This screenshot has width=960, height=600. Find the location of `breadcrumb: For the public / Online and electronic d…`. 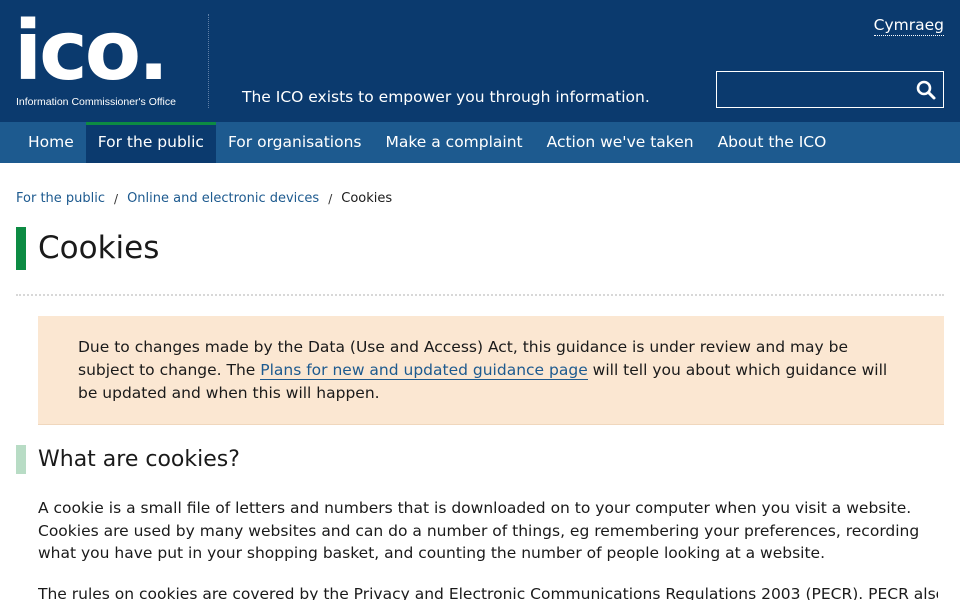

breadcrumb: For the public / Online and electronic d… is located at coordinates (204, 198).